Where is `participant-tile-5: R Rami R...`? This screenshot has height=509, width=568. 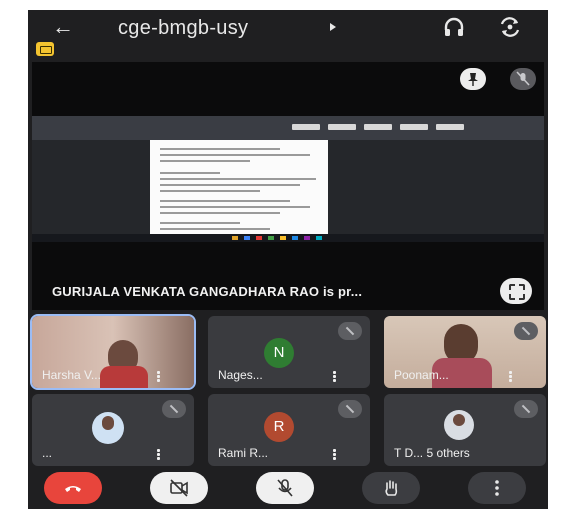
participant-tile-5: R Rami R... is located at coordinates (289, 430).